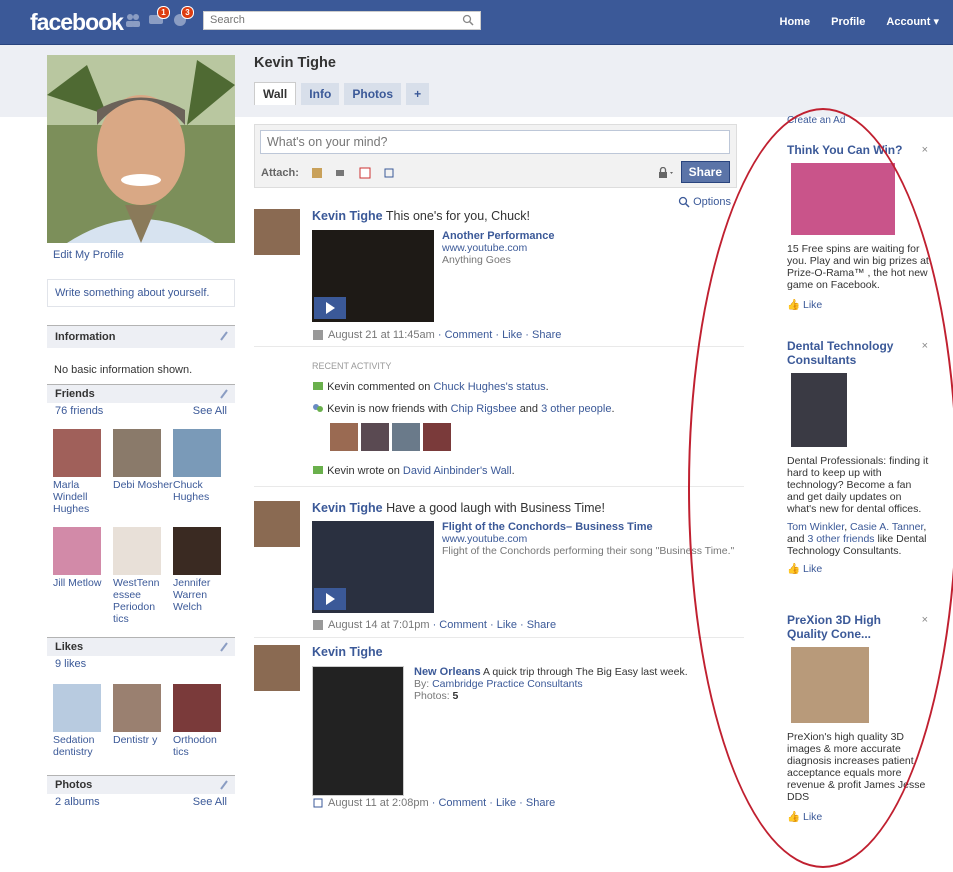  I want to click on activity-link: 3 other people, so click(576, 409).